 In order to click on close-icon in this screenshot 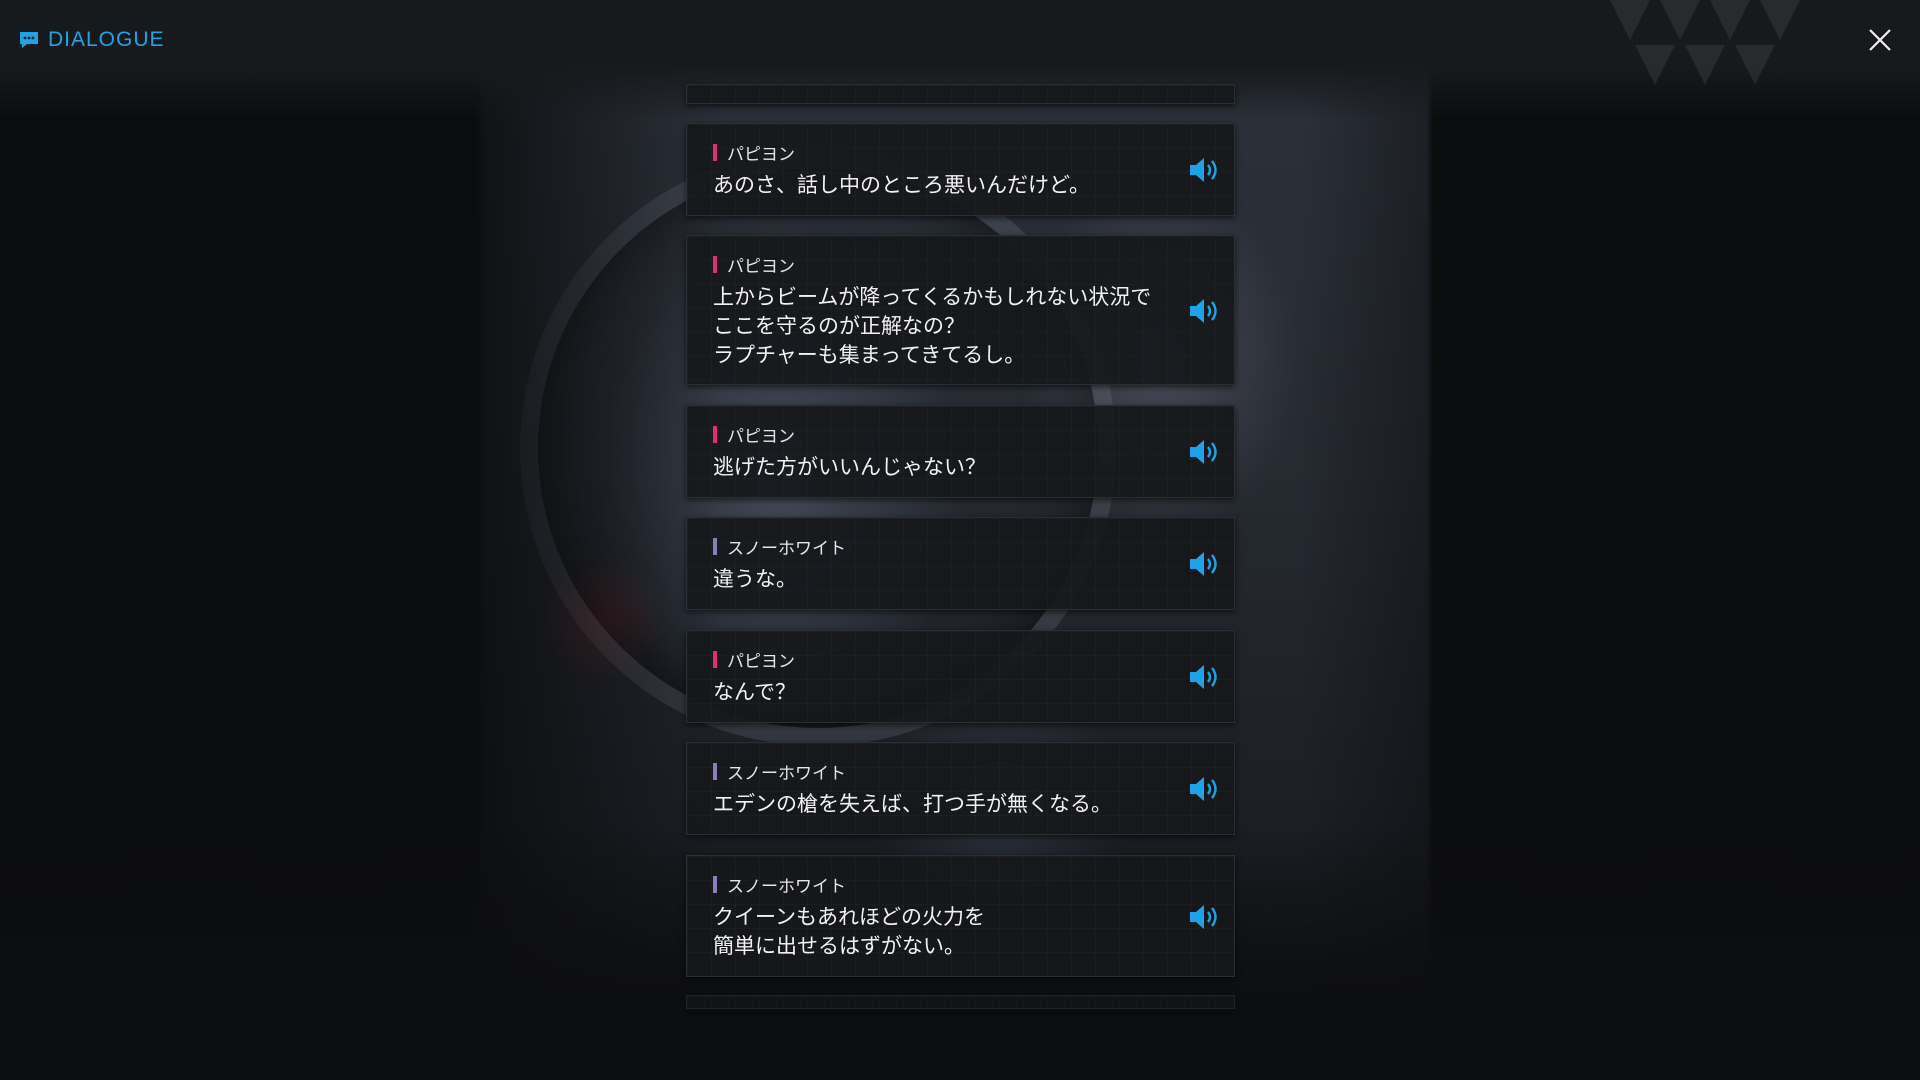, I will do `click(1880, 40)`.